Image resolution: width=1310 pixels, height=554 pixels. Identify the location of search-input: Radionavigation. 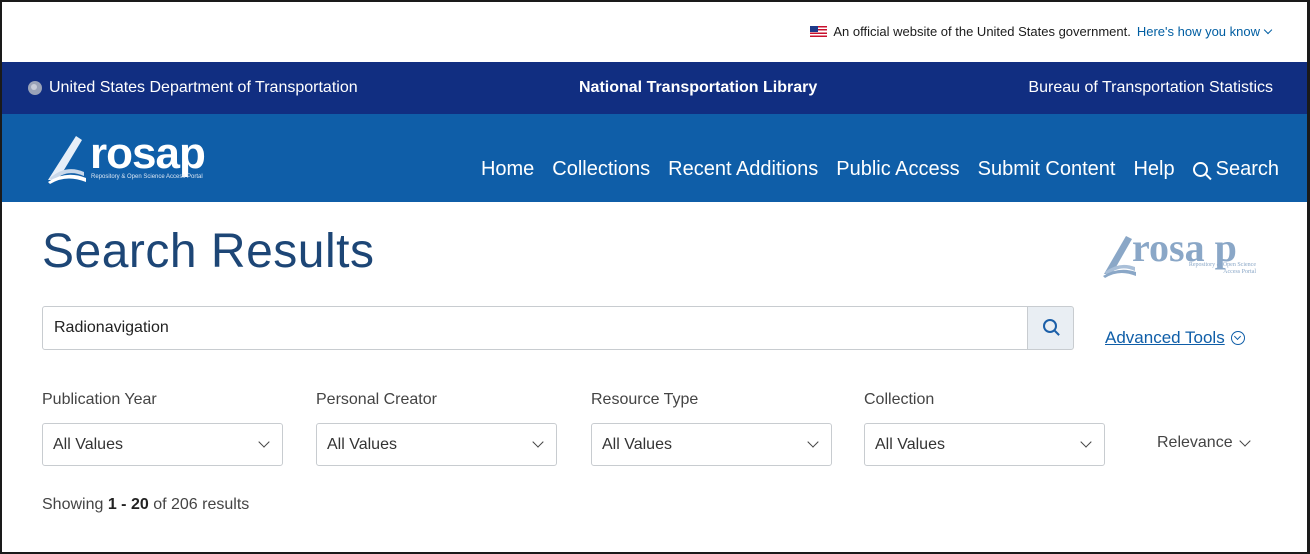
(535, 328).